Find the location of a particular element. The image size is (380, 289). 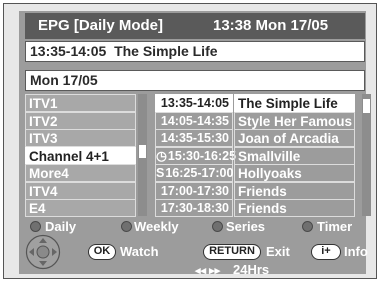

programme-row: S16:25-17:00 Hollyoaks is located at coordinates (255, 173).